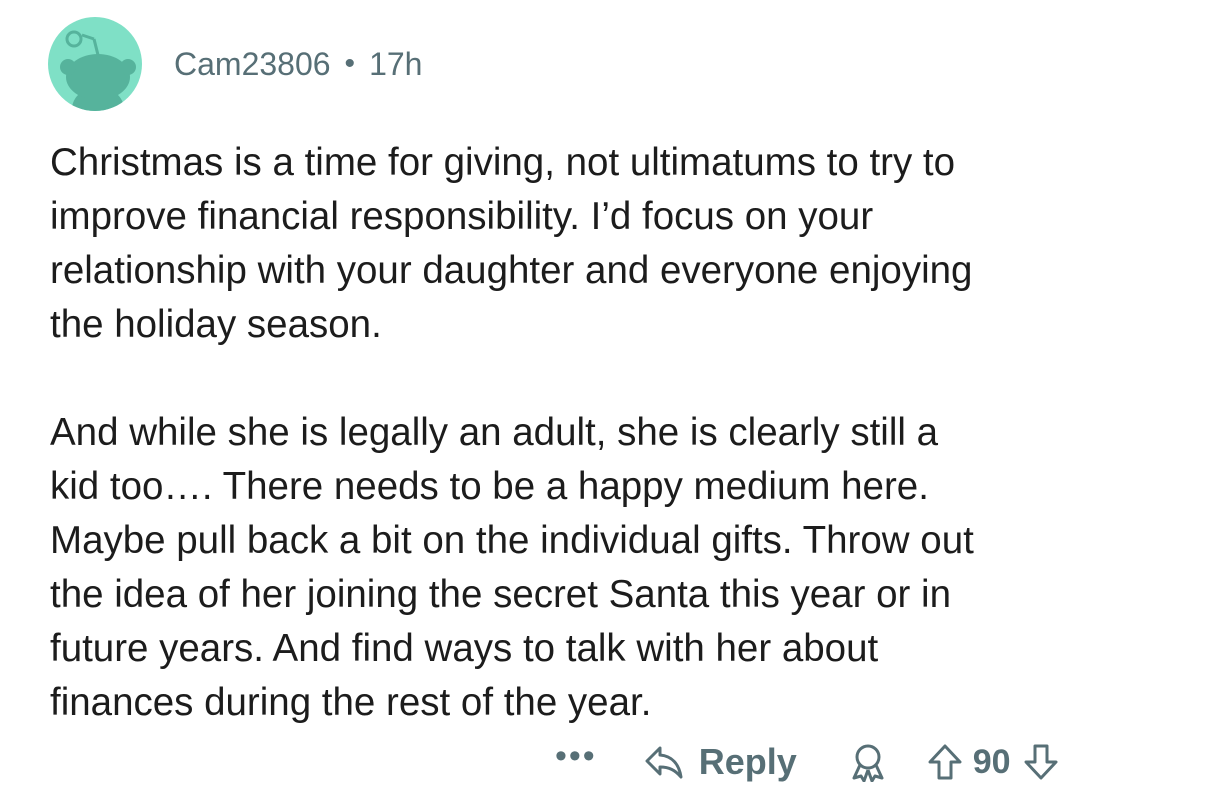 The width and height of the screenshot is (1206, 804). Describe the element at coordinates (252, 64) in the screenshot. I see `username: Cam23806` at that location.